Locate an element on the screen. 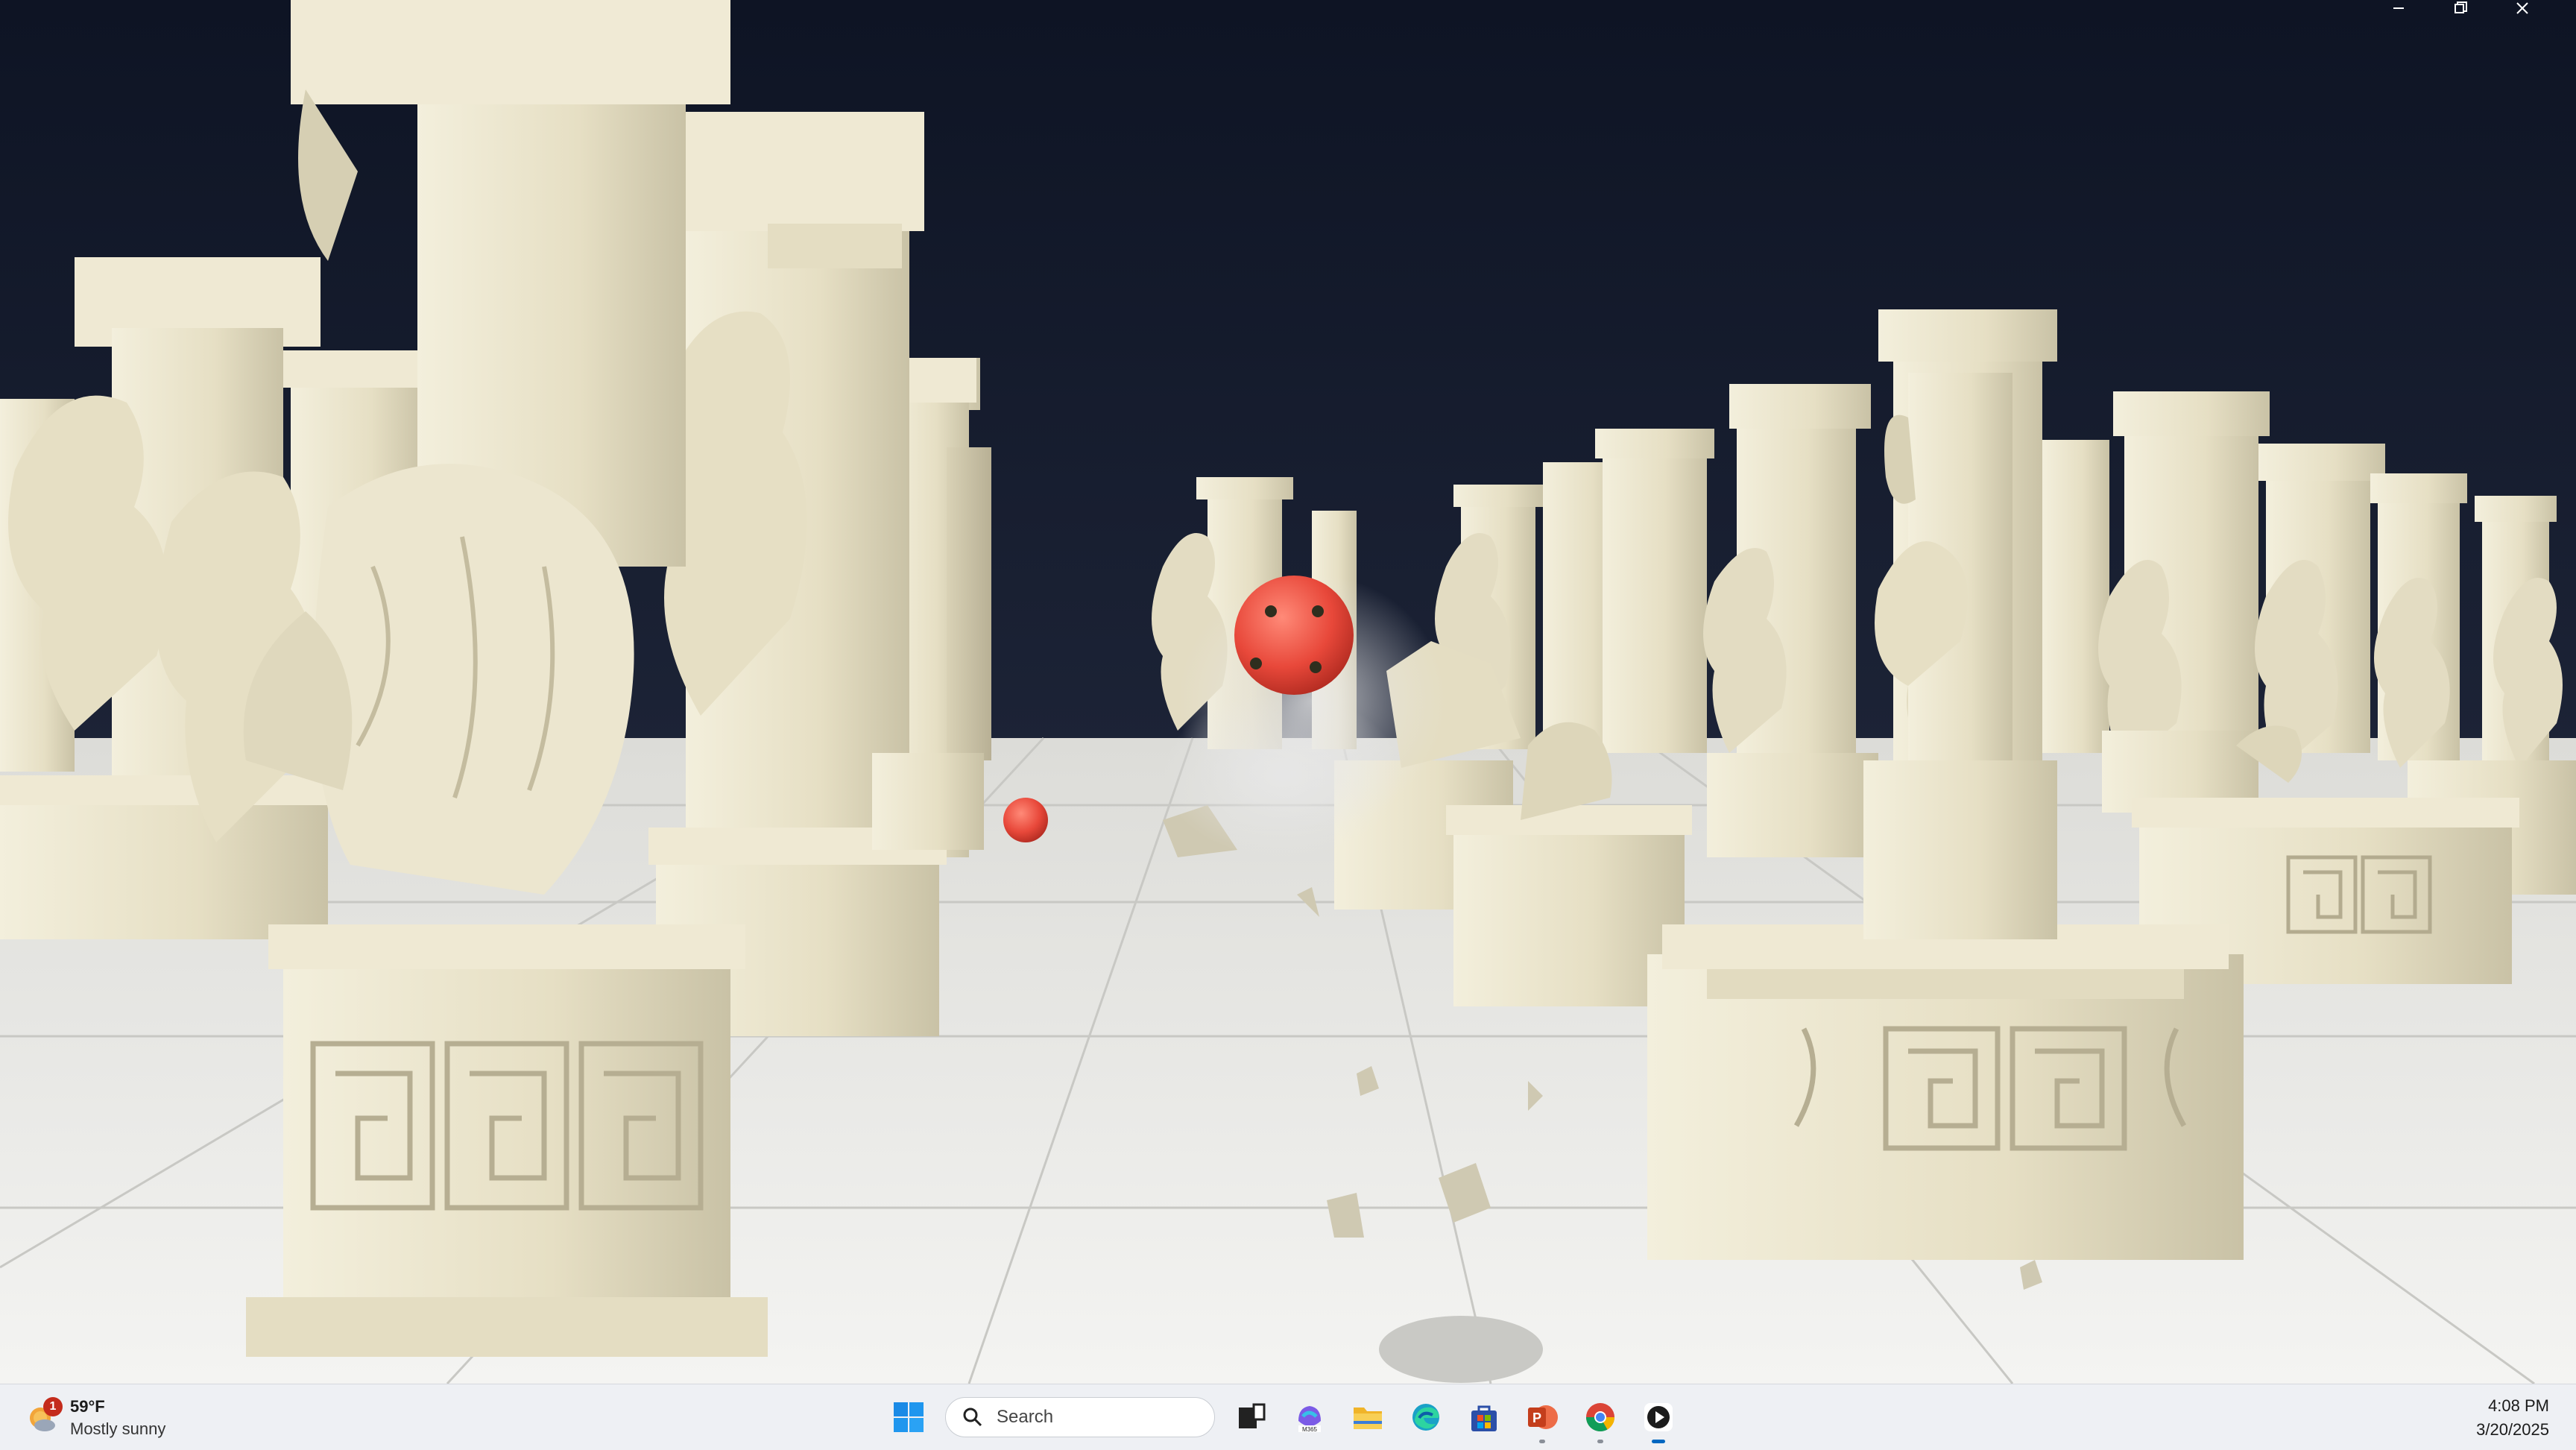  restore-button is located at coordinates (2483, 21).